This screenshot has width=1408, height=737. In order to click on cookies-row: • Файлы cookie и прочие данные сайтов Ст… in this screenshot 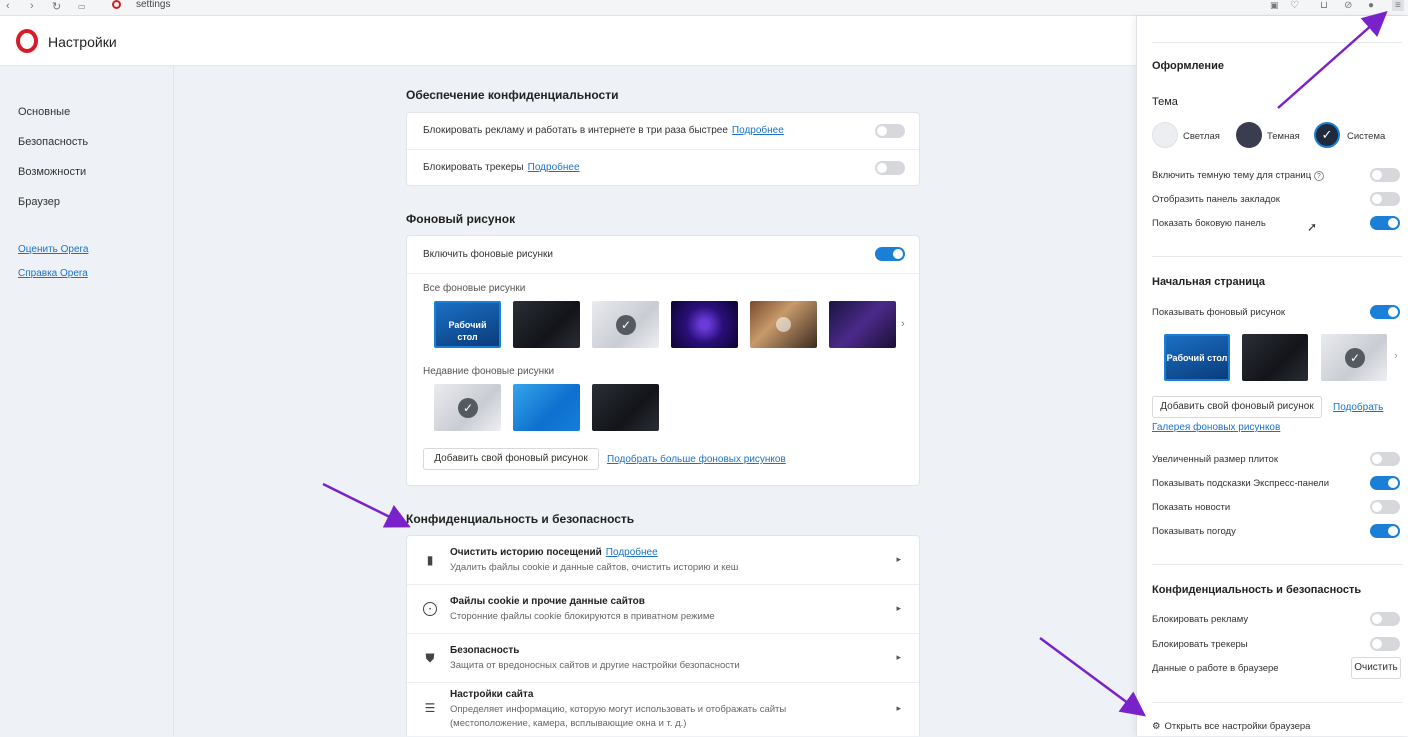, I will do `click(663, 609)`.